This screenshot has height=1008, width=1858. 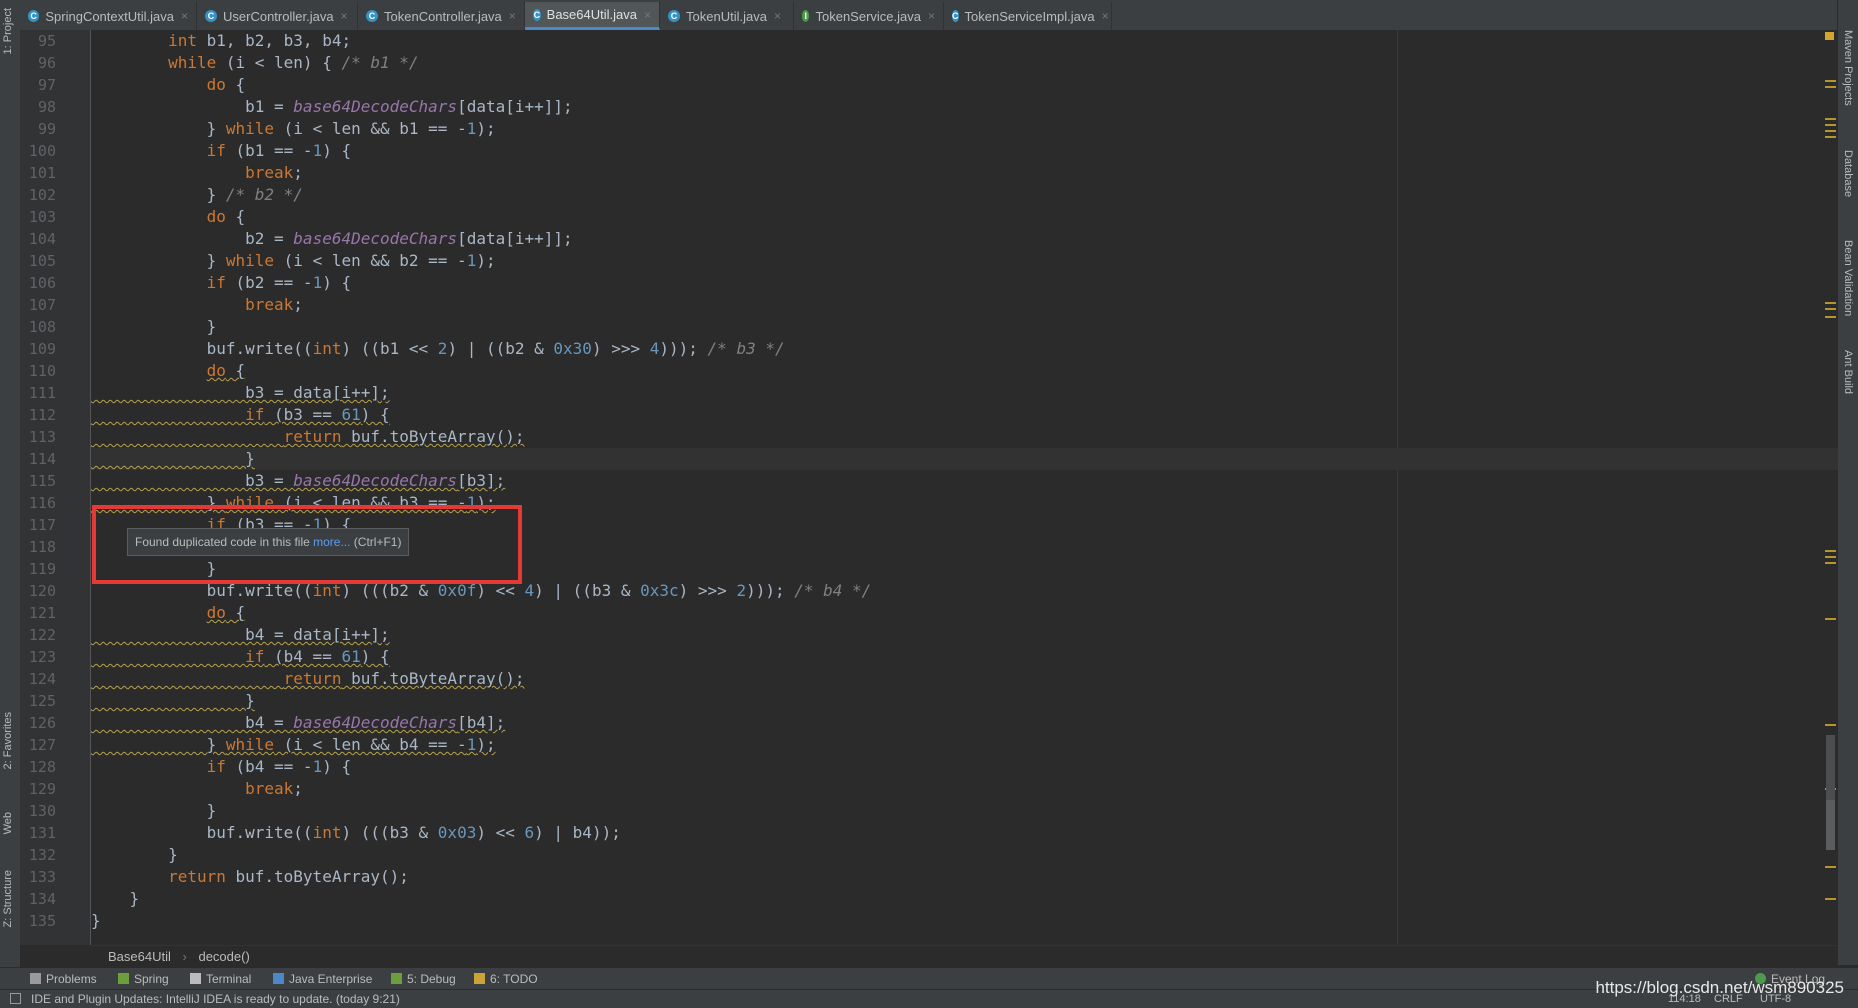 What do you see at coordinates (441, 16) in the screenshot?
I see `tab-tokencontroller: C TokenController.java ×` at bounding box center [441, 16].